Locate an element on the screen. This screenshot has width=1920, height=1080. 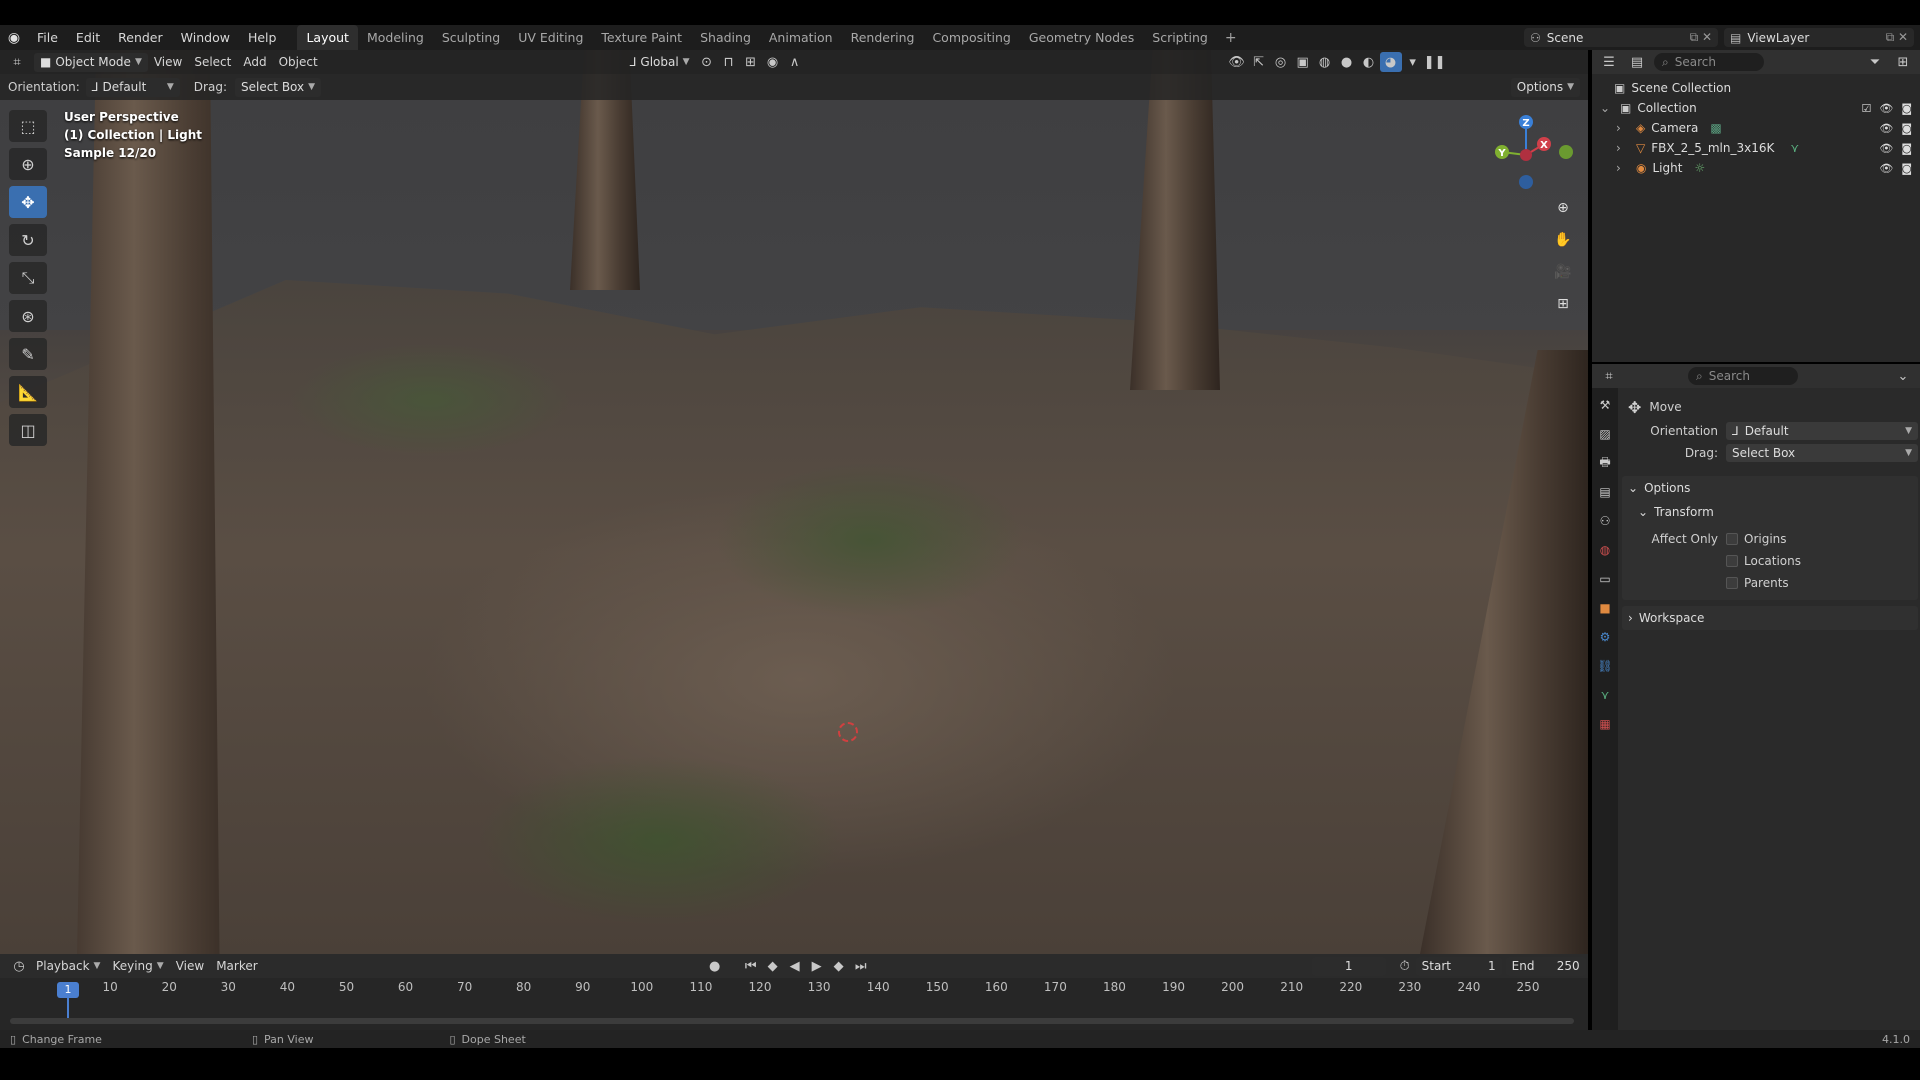
origins-checkbox is located at coordinates (1732, 539).